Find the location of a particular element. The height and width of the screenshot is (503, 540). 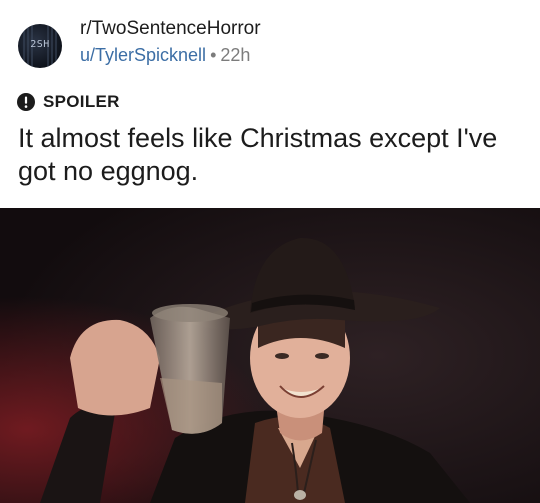

spoiler-label: SPOILER is located at coordinates (81, 101).